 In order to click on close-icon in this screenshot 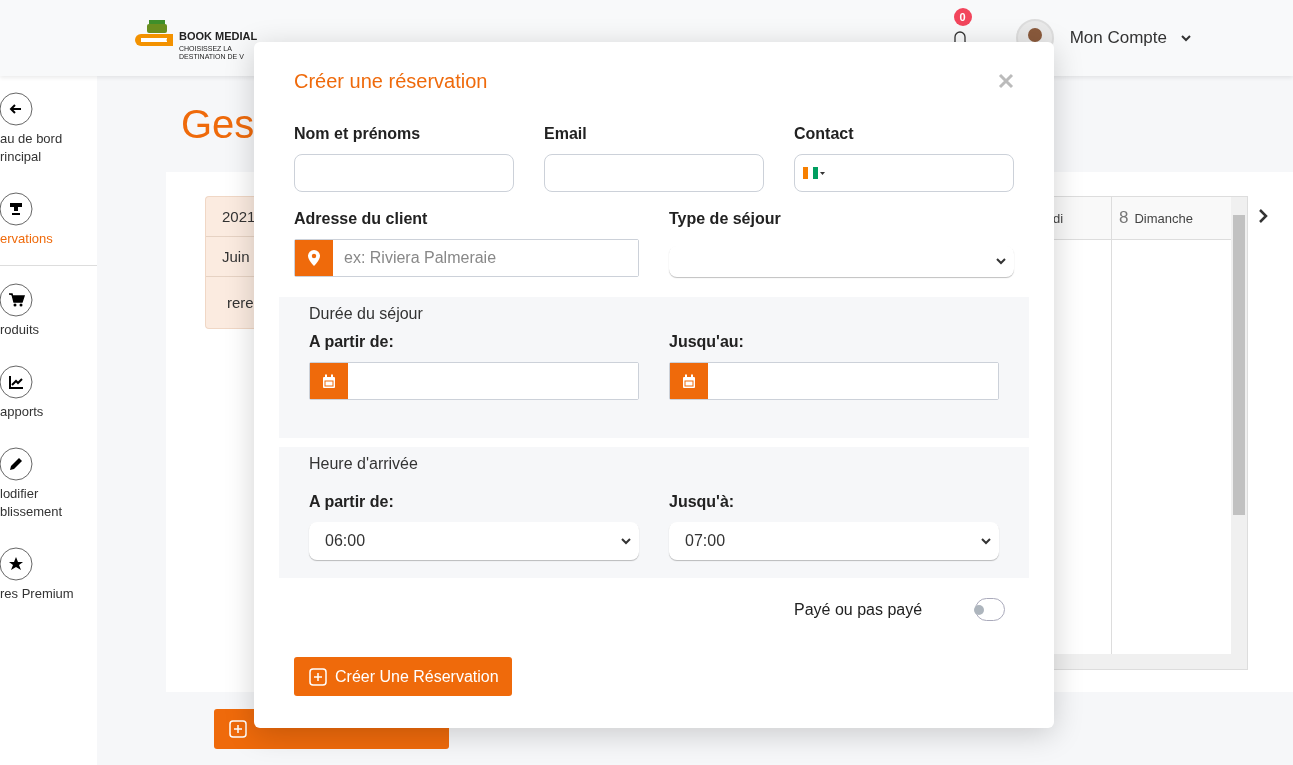, I will do `click(1006, 81)`.